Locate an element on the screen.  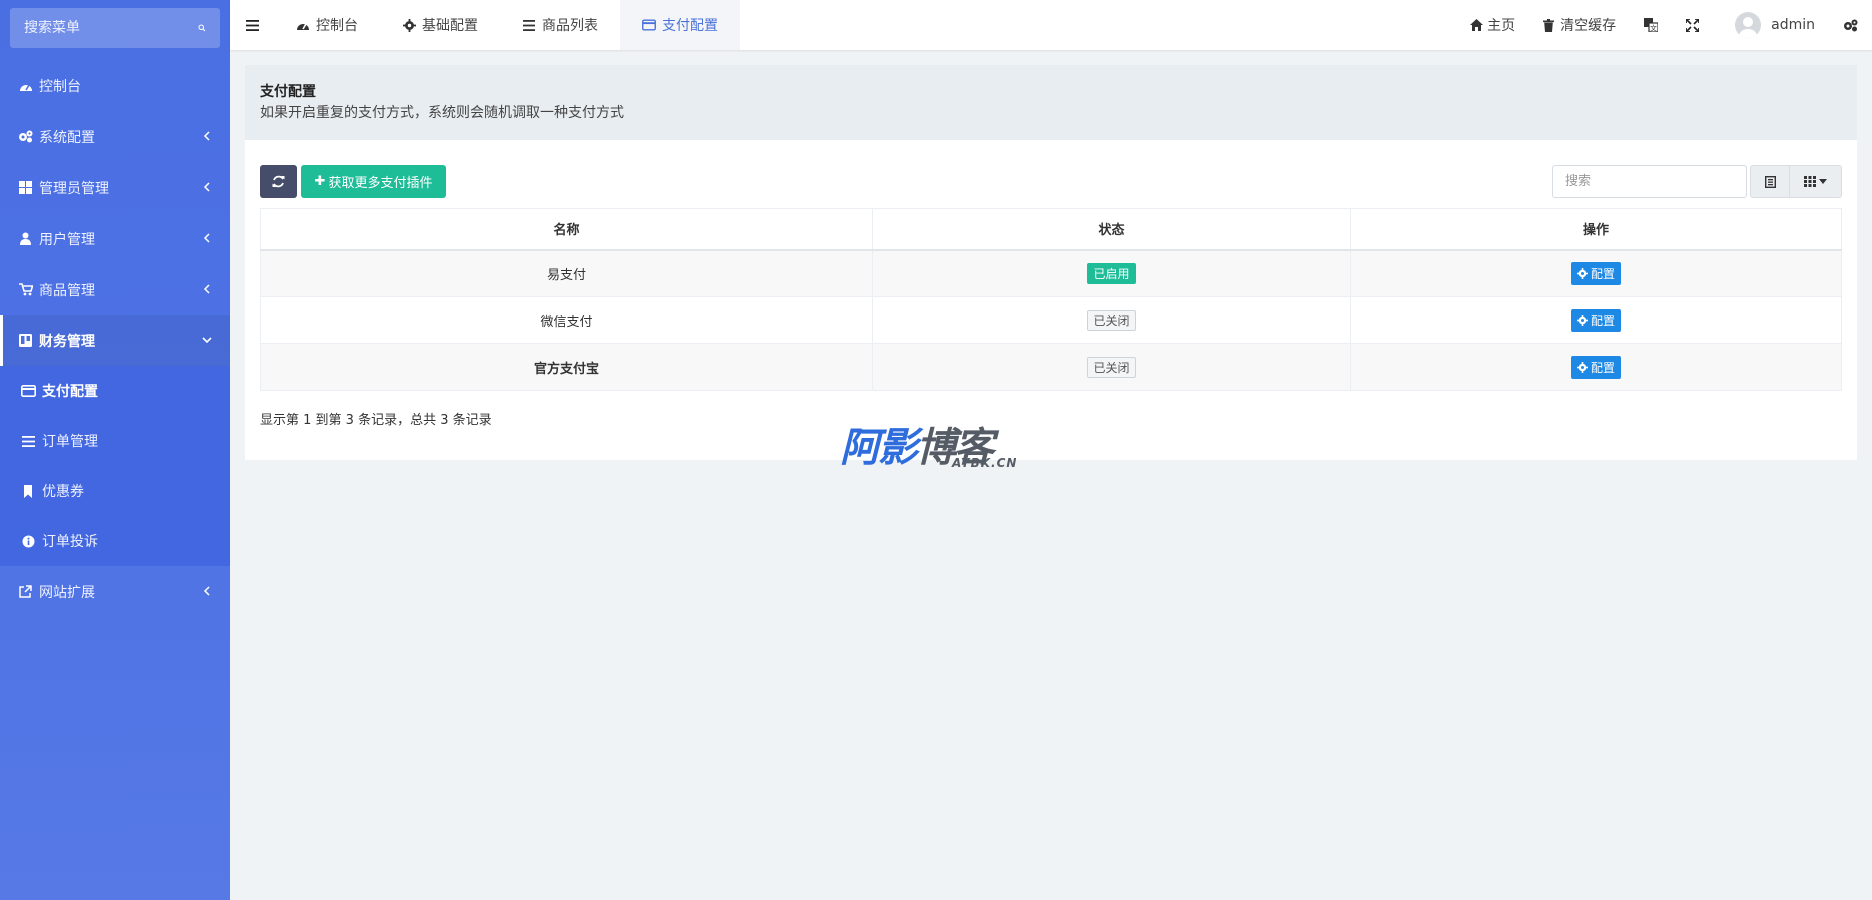
sidebar: 控制台 系统配置 管理员管理 用户管理 商品管理 财务管理 is located at coordinates (115, 450).